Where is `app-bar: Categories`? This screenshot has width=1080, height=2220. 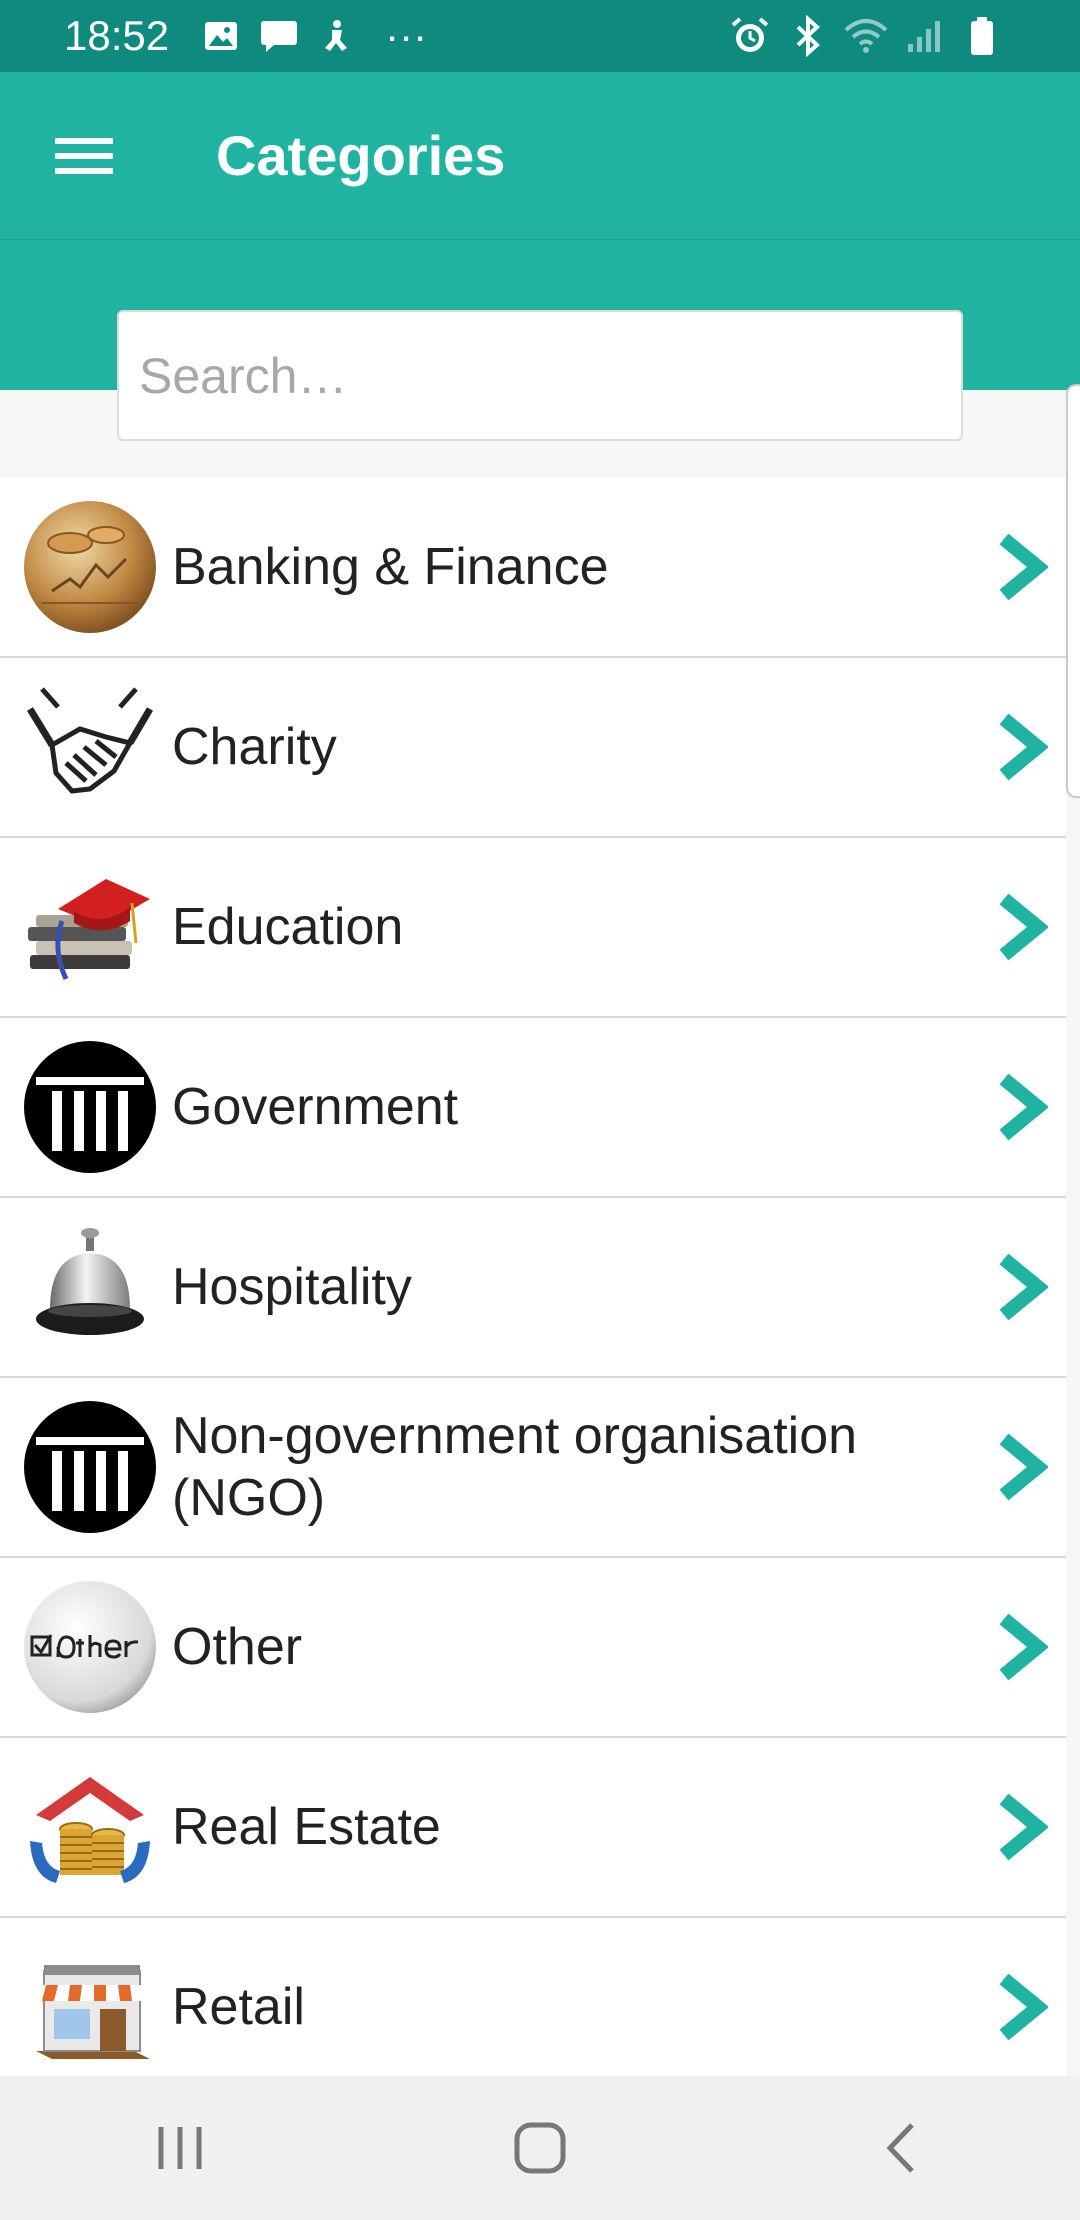 app-bar: Categories is located at coordinates (540, 156).